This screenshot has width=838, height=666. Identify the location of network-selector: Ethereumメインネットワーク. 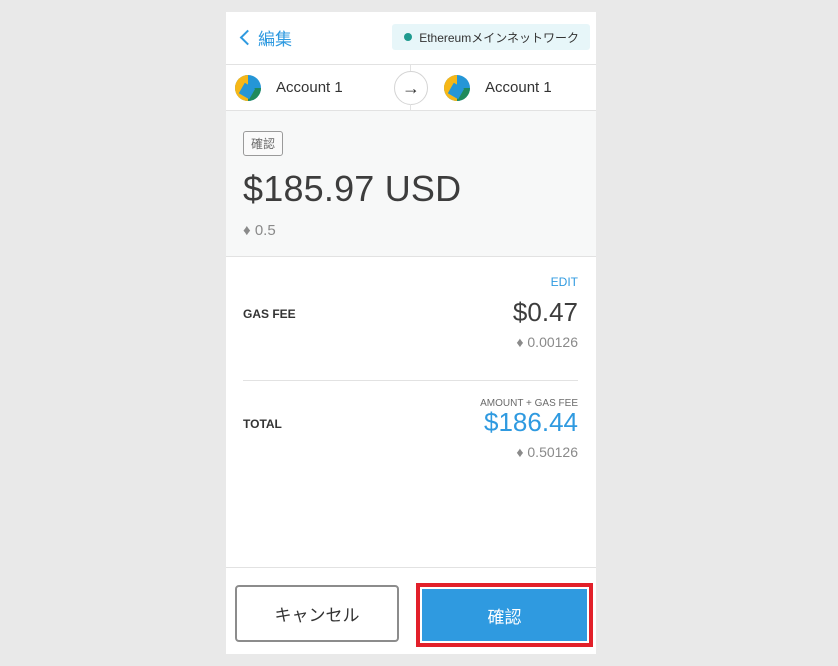
(491, 37).